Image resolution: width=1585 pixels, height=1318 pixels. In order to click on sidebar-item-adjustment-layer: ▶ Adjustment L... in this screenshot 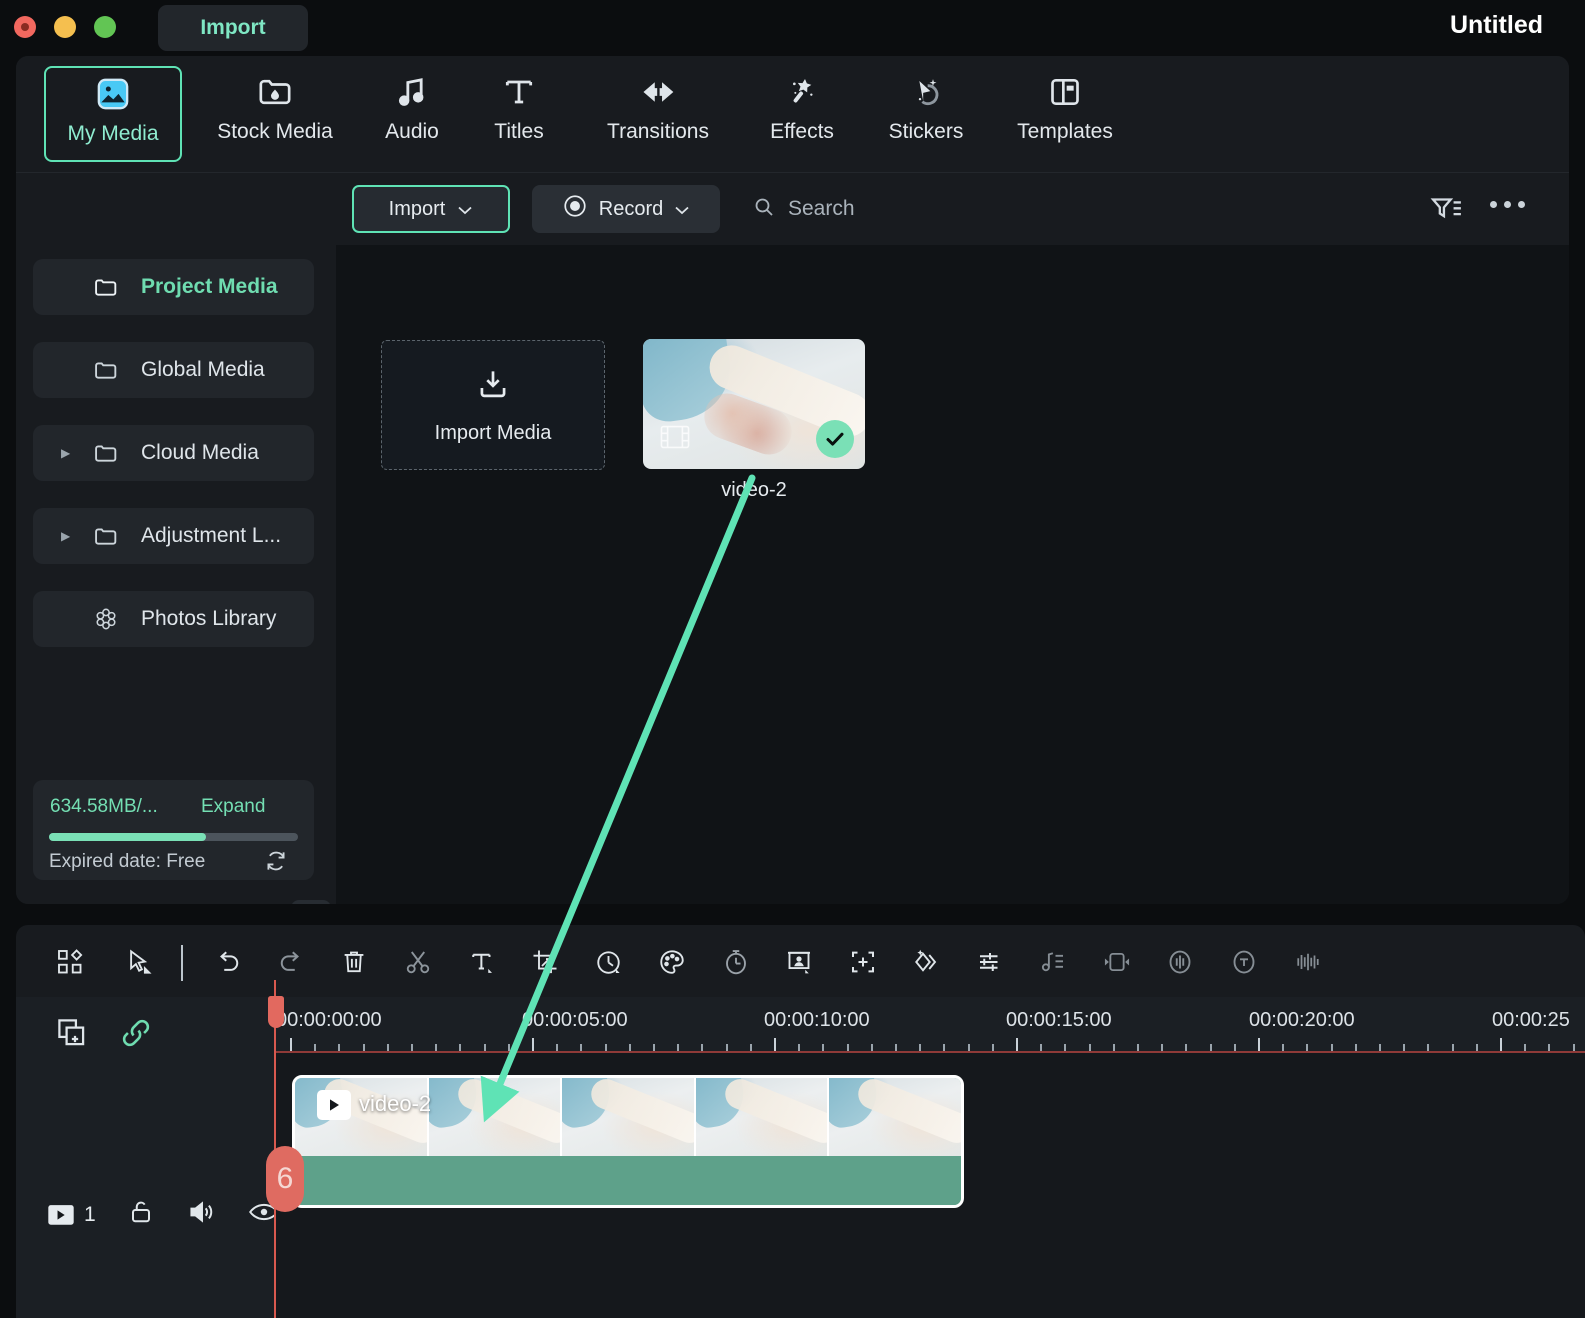, I will do `click(173, 536)`.